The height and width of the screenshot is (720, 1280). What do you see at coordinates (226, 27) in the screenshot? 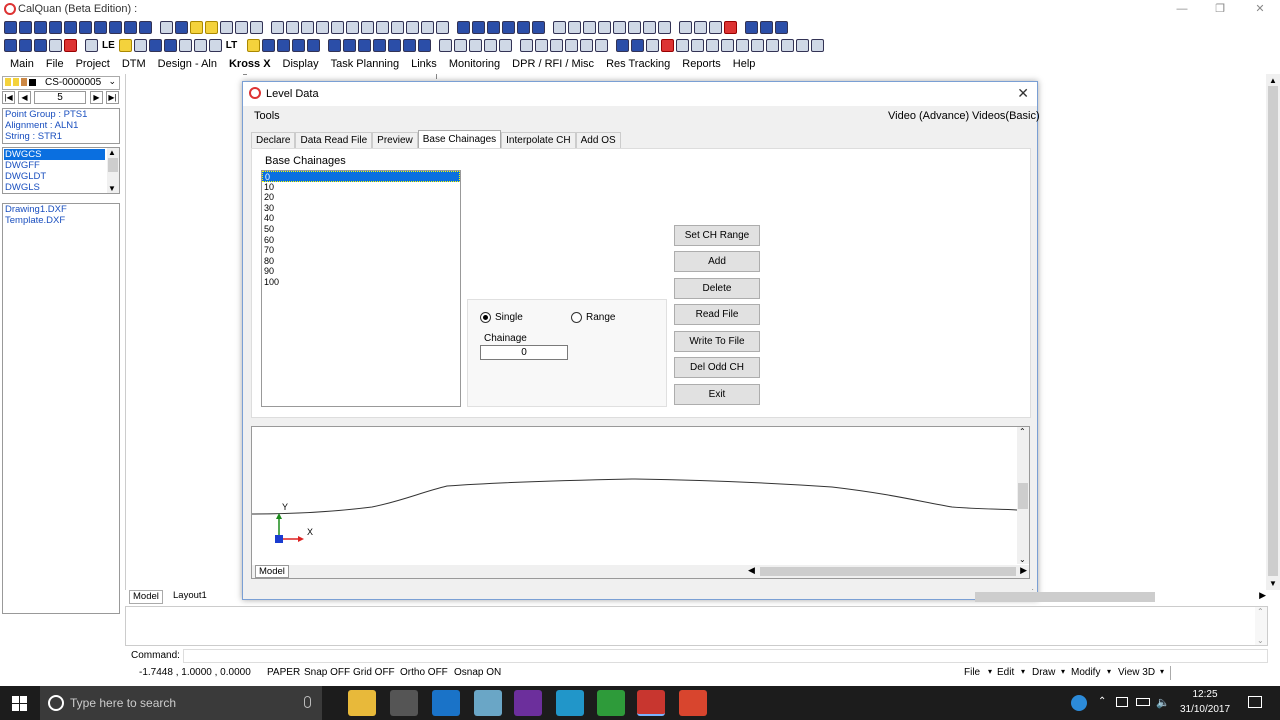
I see `insert-icon` at bounding box center [226, 27].